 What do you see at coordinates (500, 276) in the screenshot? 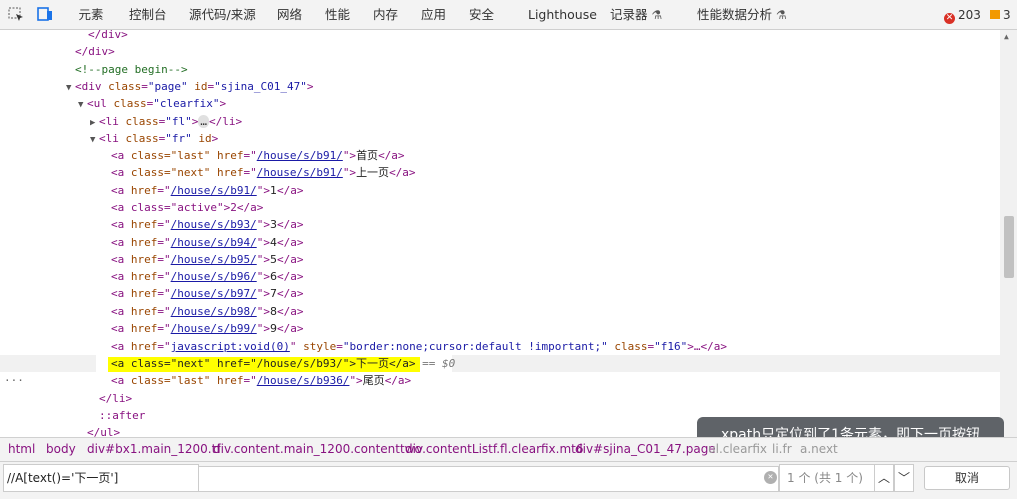
I see `dom-node-link: <a href="/house/s/b96/">6</a>` at bounding box center [500, 276].